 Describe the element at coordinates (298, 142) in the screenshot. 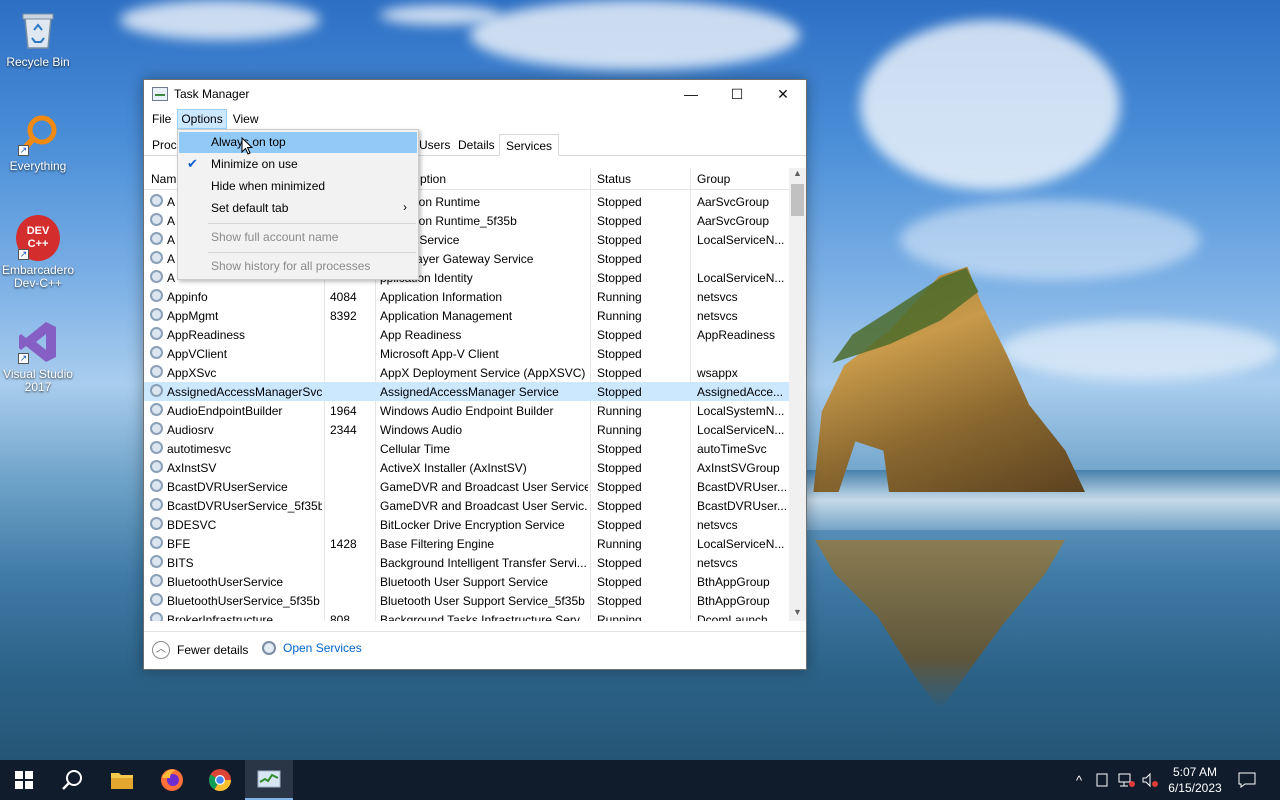

I see `menu-item-always-on-top: Always on top` at that location.